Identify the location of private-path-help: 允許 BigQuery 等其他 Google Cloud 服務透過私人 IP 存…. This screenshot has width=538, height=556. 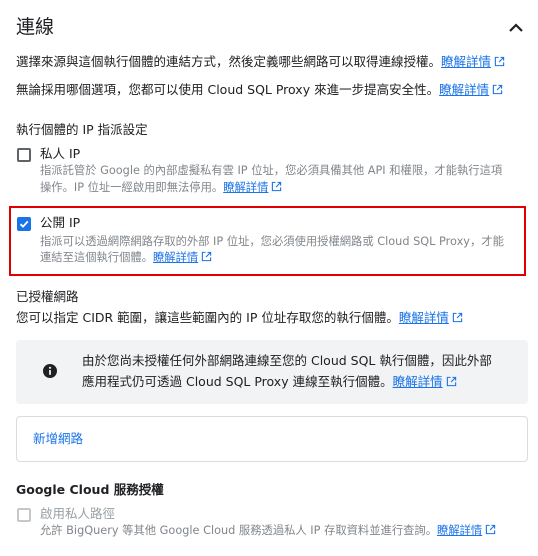
(268, 531).